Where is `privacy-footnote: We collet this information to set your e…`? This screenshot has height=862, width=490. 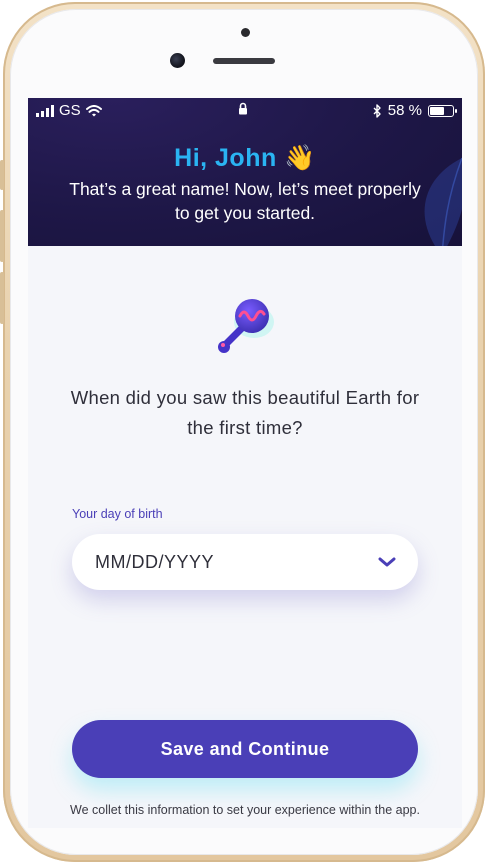 privacy-footnote: We collet this information to set your e… is located at coordinates (245, 810).